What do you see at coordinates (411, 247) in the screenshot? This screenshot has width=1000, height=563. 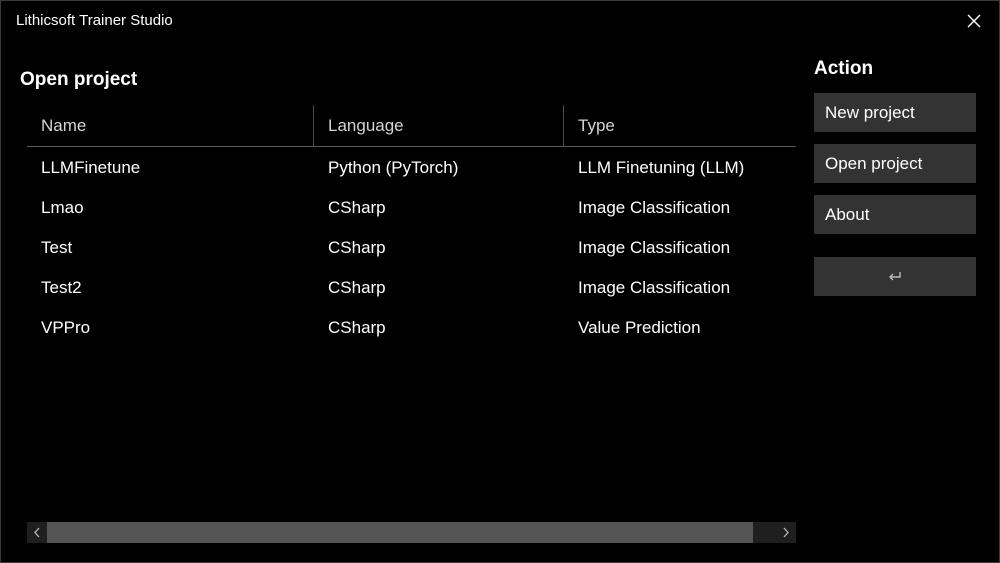 I see `table-row: Test CSharp Image Classification` at bounding box center [411, 247].